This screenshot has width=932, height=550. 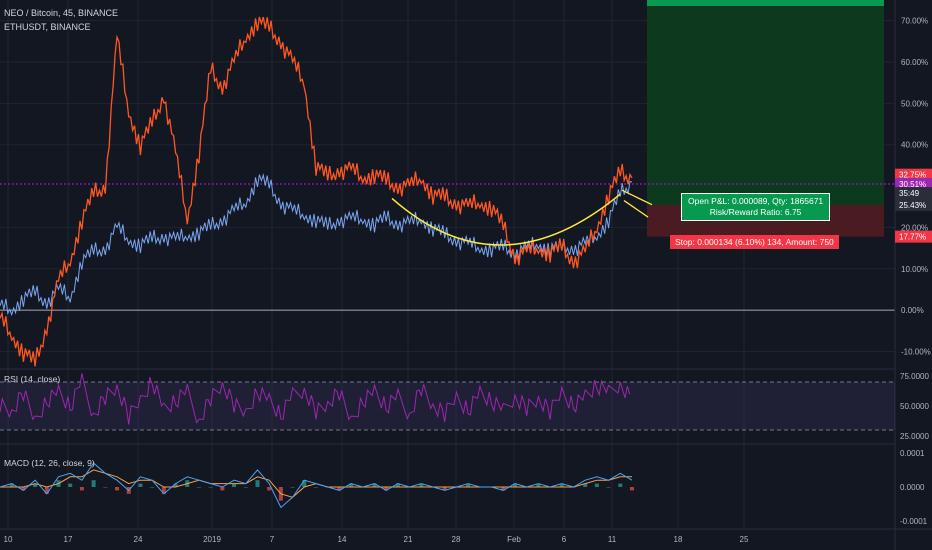 I want to click on price-axis, so click(x=913, y=275).